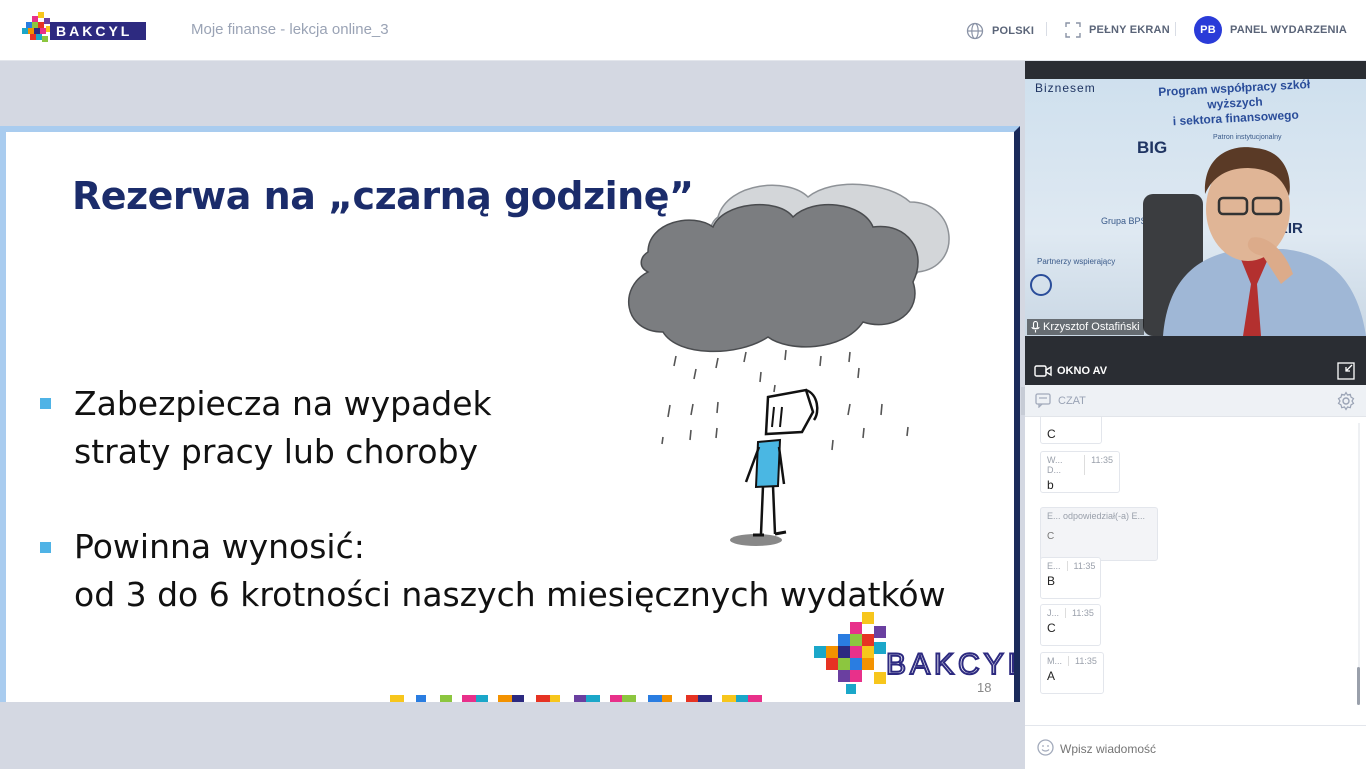  Describe the element at coordinates (1346, 371) in the screenshot. I see `minimize-window-icon` at that location.